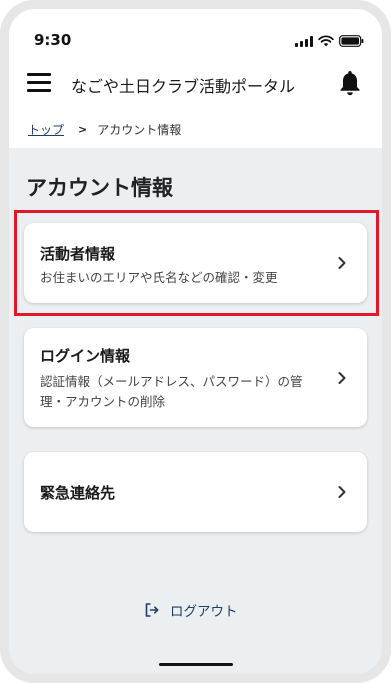  Describe the element at coordinates (195, 263) in the screenshot. I see `activity-info-card: 活動者情報 お住まいのエリアや氏名などの確認・変更` at that location.